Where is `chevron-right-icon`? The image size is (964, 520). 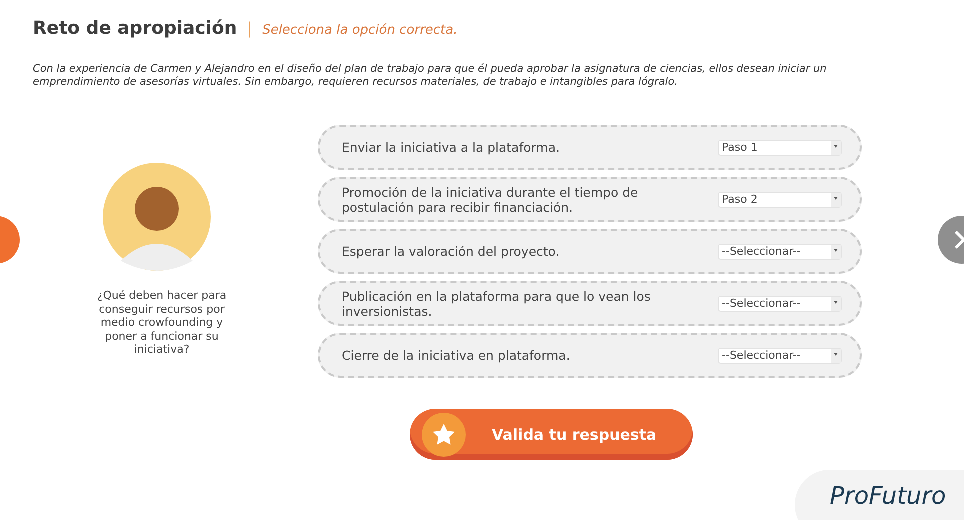
chevron-right-icon is located at coordinates (959, 240).